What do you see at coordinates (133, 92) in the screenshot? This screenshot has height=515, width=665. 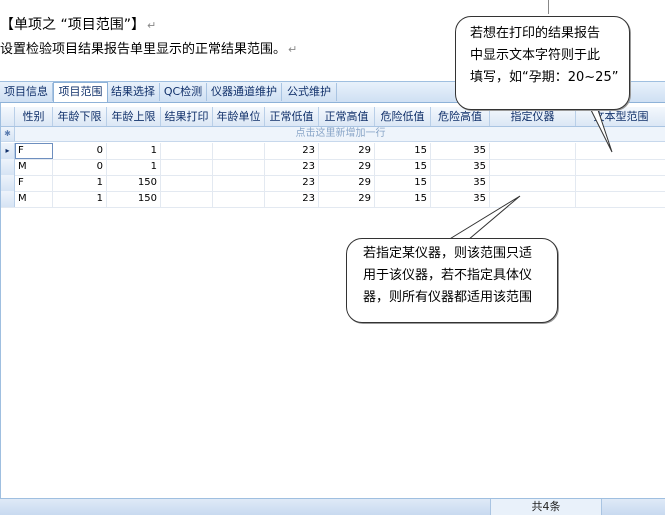 I see `tab-result-select: 结果选择` at bounding box center [133, 92].